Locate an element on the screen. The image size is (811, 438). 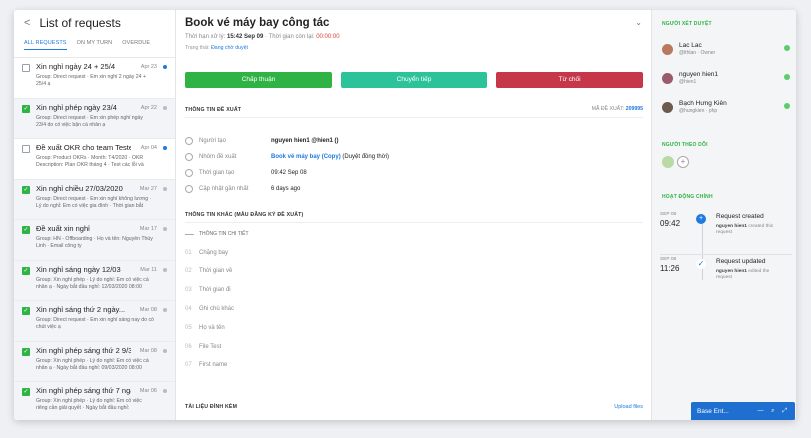
item-title: Xin nghỉ phép sáng thứ 2 9/3 is located at coordinates (83, 350).